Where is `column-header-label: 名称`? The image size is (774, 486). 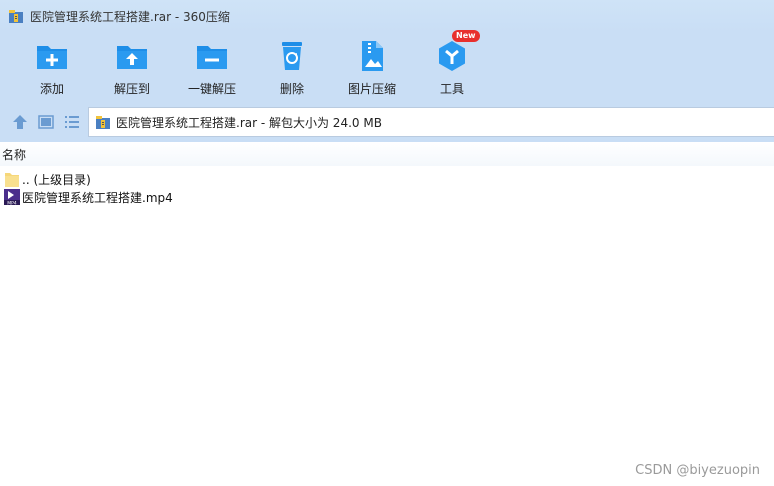 column-header-label: 名称 is located at coordinates (14, 154).